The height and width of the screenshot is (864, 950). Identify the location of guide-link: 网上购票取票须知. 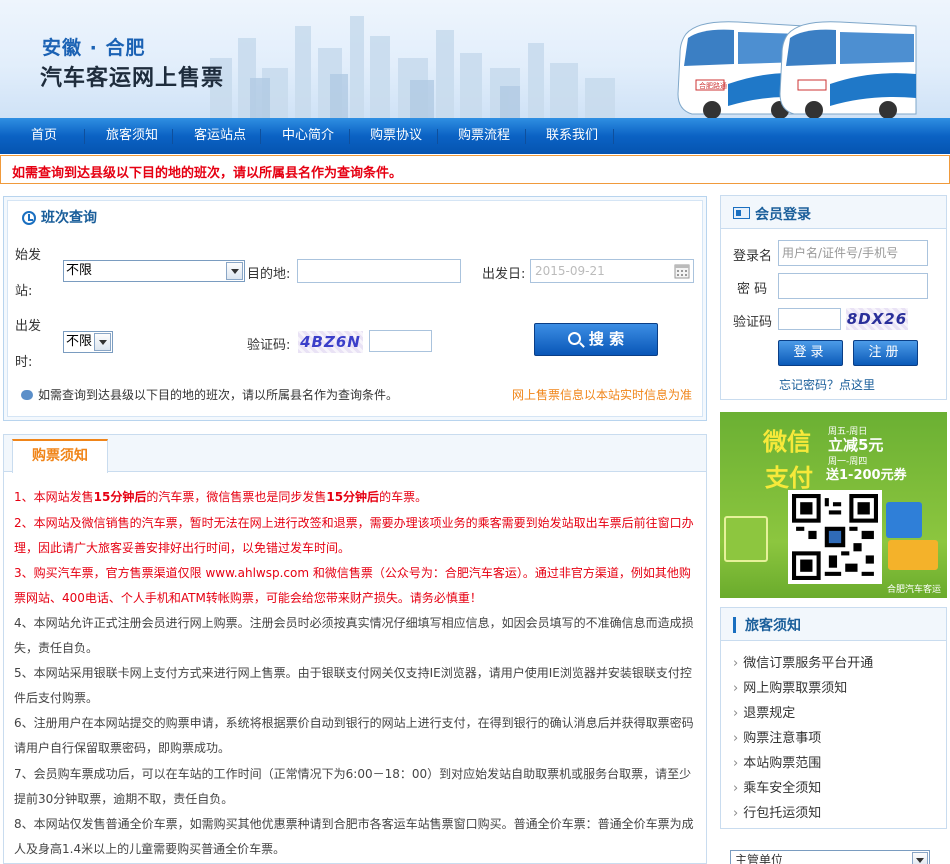
(790, 686).